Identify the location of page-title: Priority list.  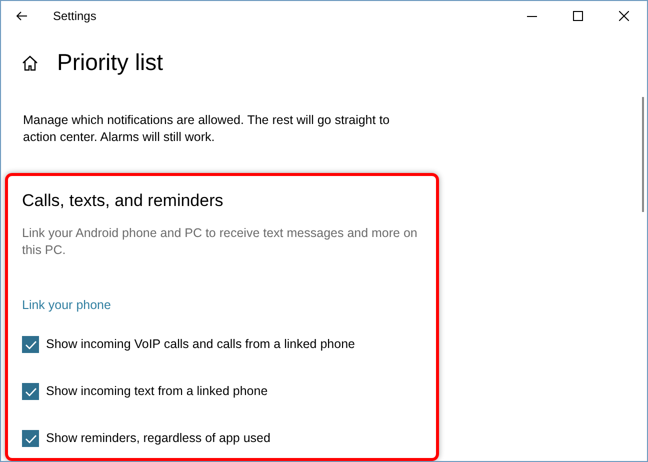
(110, 62).